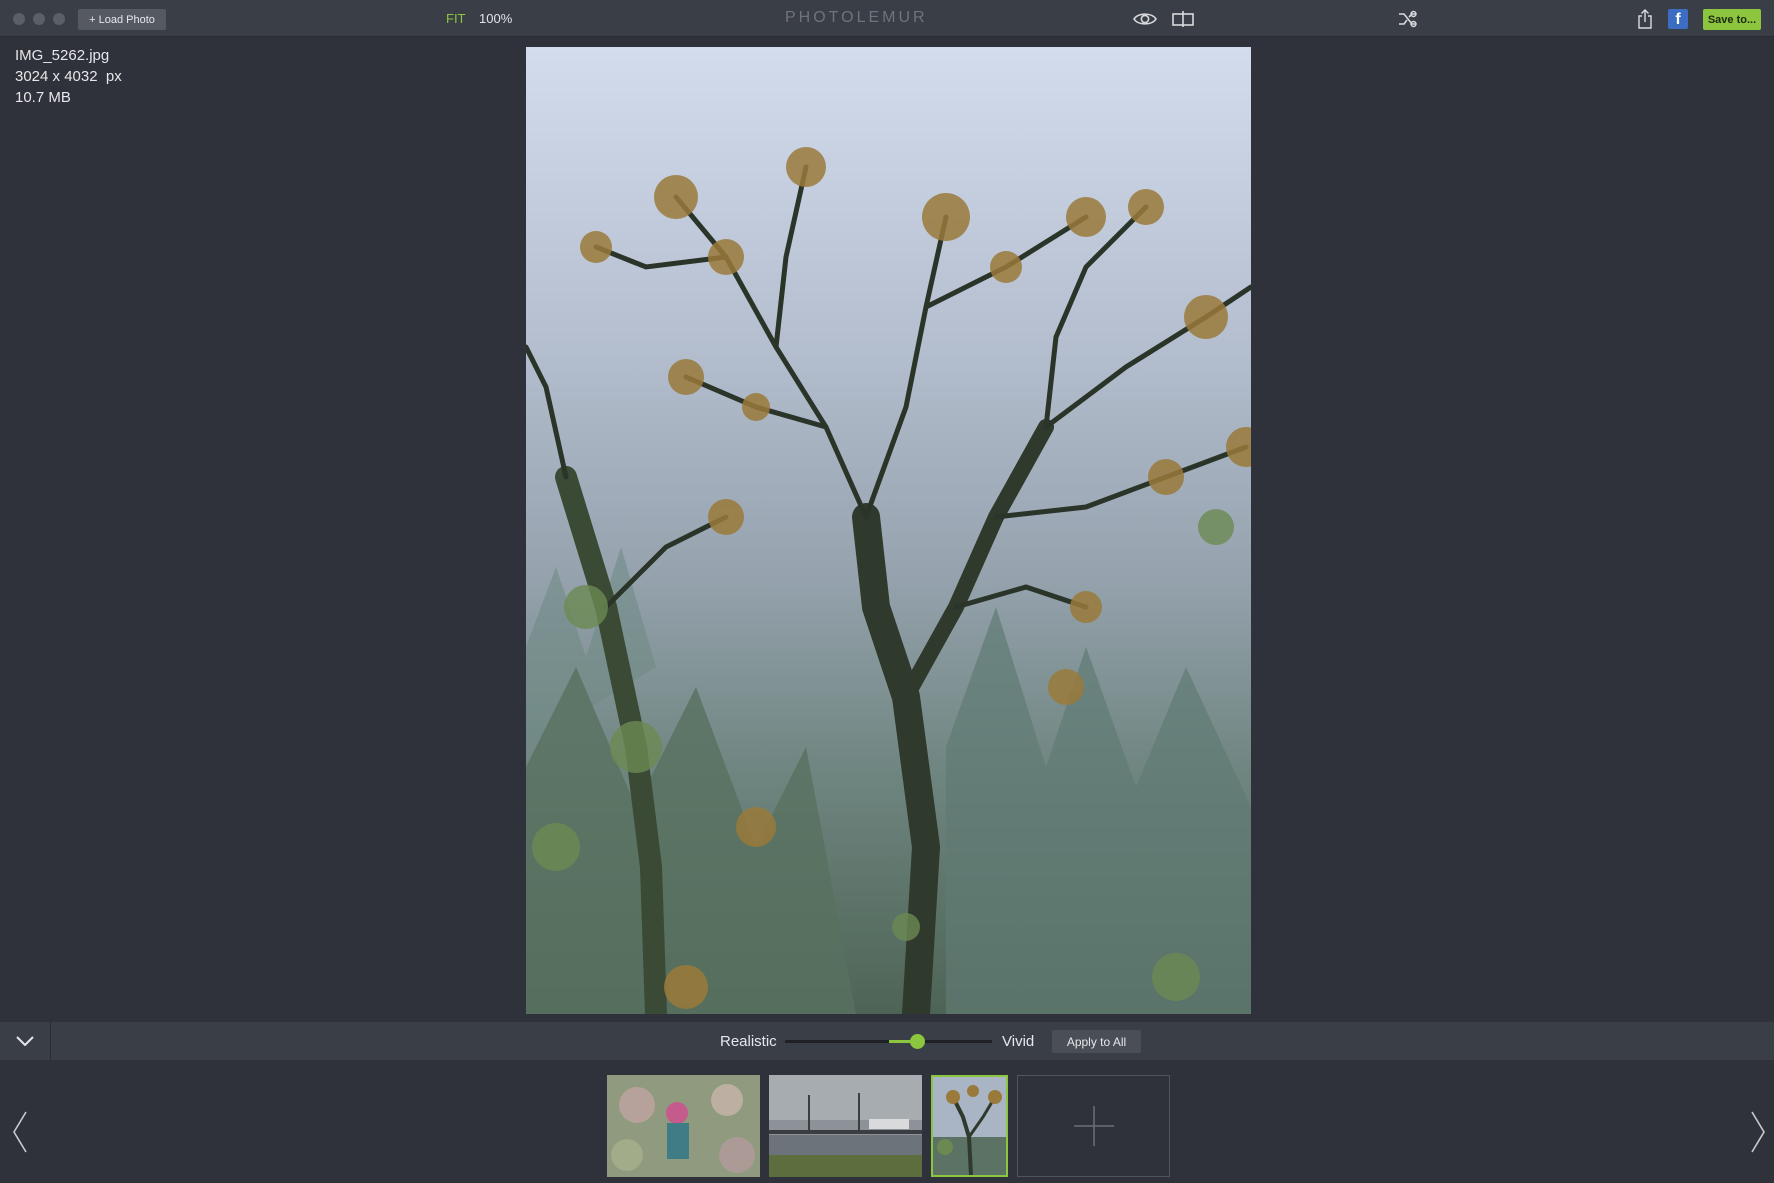 This screenshot has height=1183, width=1774. Describe the element at coordinates (1145, 19) in the screenshot. I see `eye-icon` at that location.